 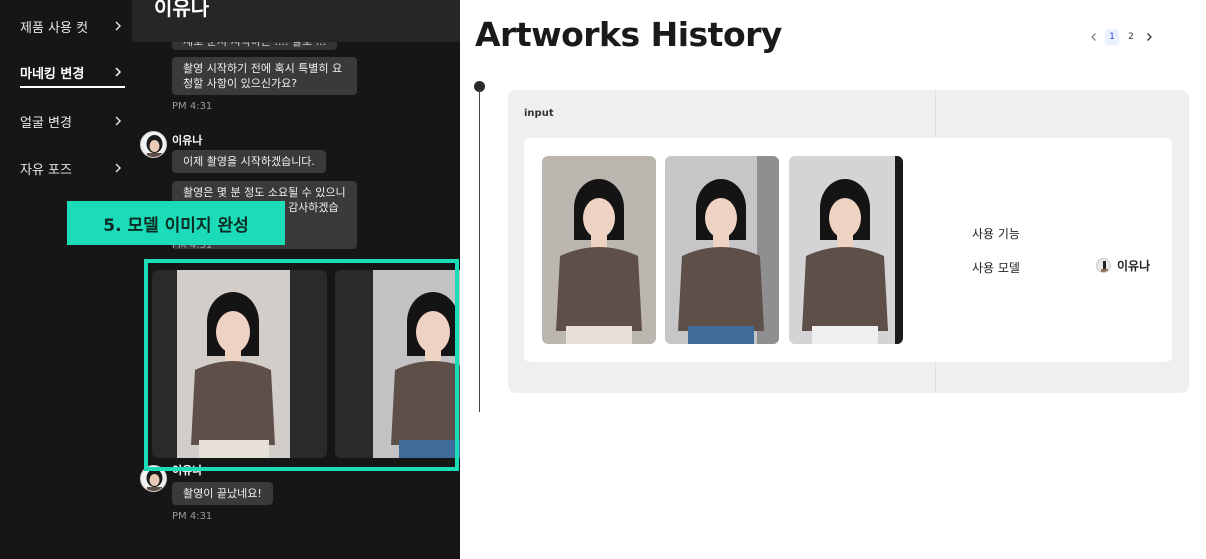 I want to click on page-number-current: 1, so click(x=1112, y=37).